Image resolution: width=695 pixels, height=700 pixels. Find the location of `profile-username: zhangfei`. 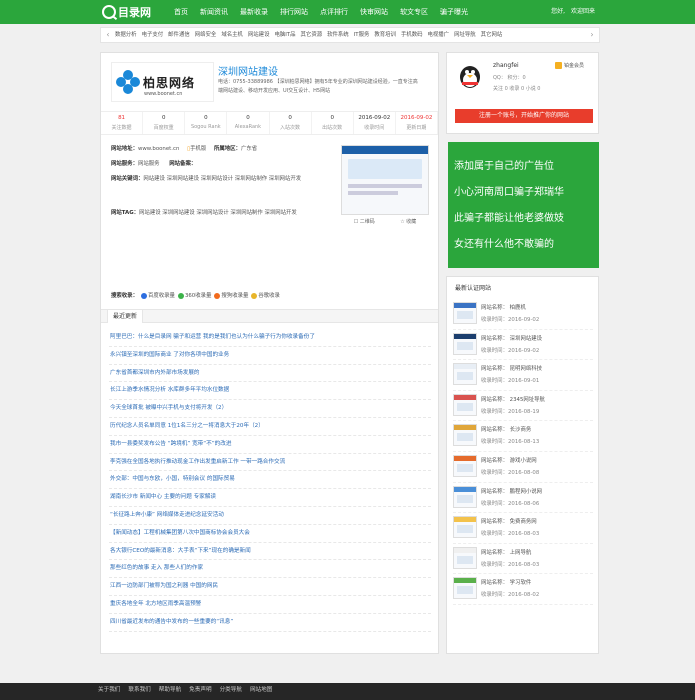

profile-username: zhangfei is located at coordinates (506, 65).